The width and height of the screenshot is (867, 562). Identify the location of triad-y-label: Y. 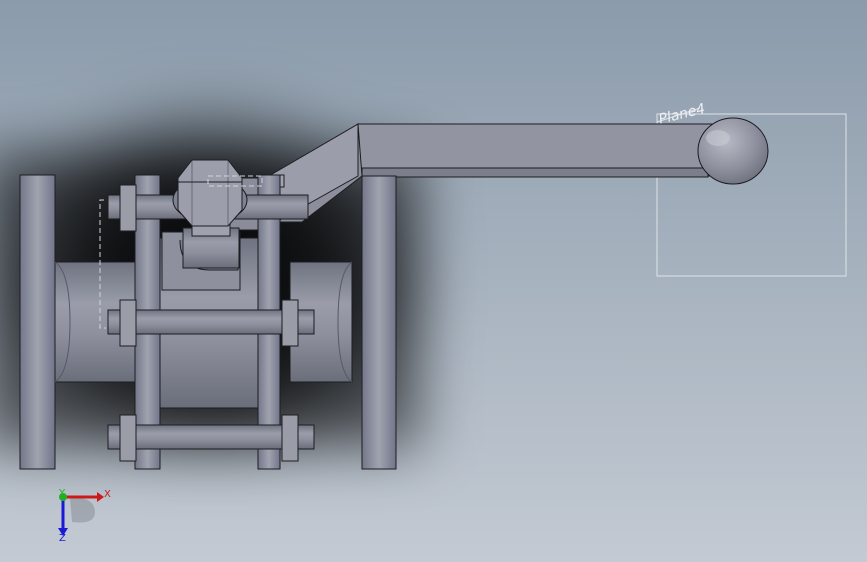
(62, 493).